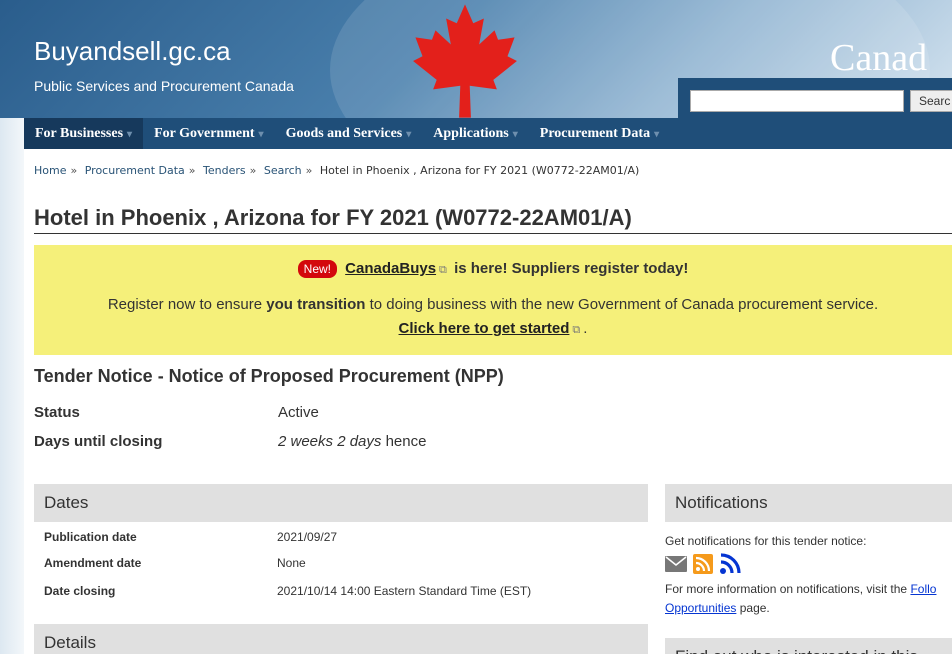  I want to click on date-closing-label: Date closing, so click(80, 591).